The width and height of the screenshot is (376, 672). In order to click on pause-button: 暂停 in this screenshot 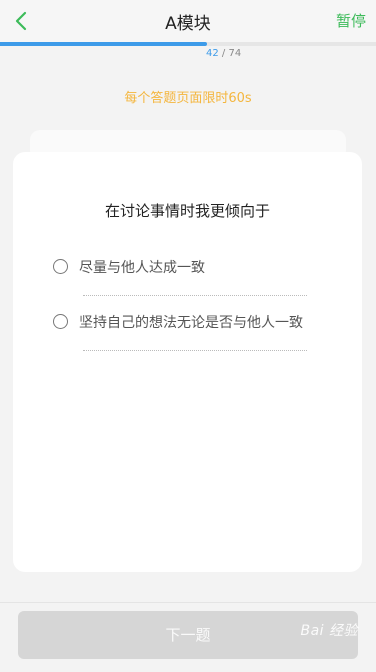, I will do `click(351, 20)`.